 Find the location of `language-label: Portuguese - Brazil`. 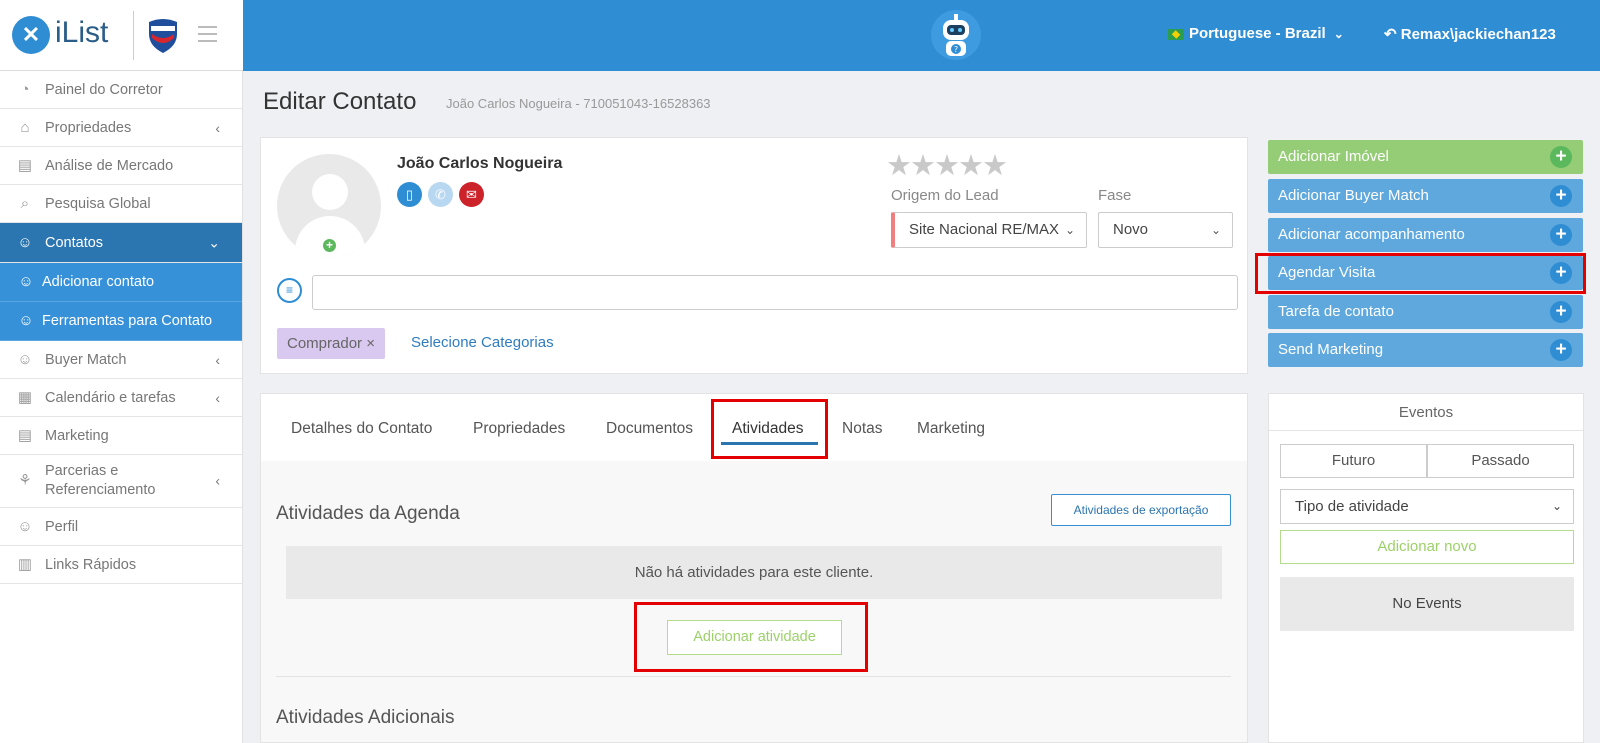

language-label: Portuguese - Brazil is located at coordinates (1257, 33).